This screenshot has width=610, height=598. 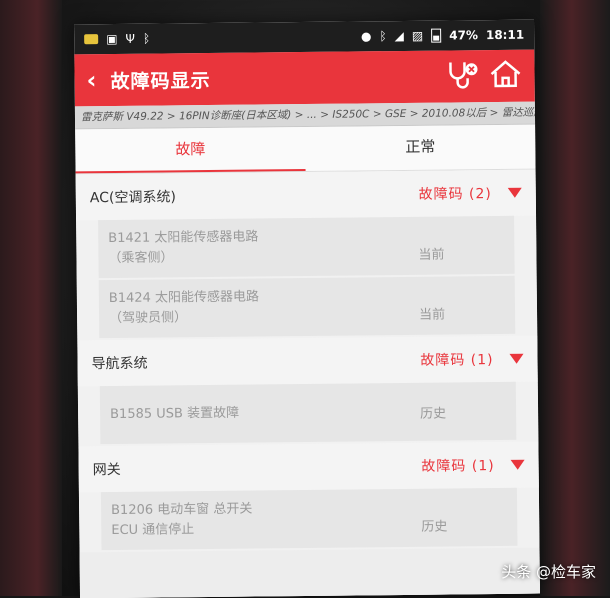 I want to click on group-fault-count: 故障码 (2), so click(x=455, y=194).